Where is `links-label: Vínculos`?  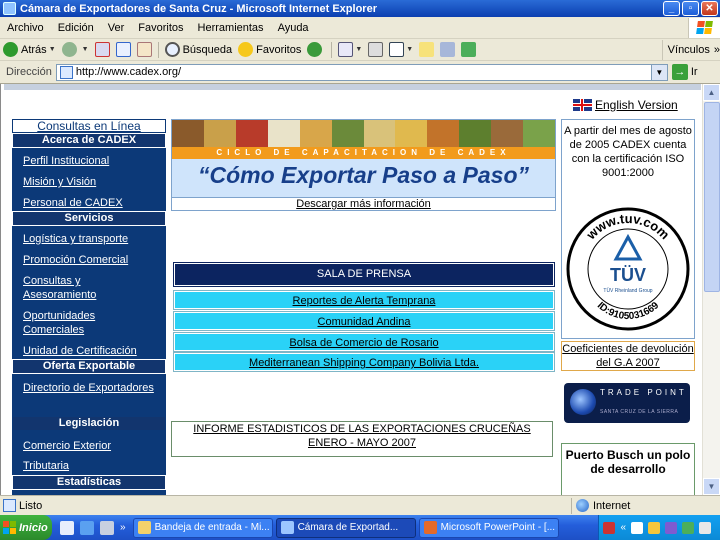 links-label: Vínculos is located at coordinates (688, 49).